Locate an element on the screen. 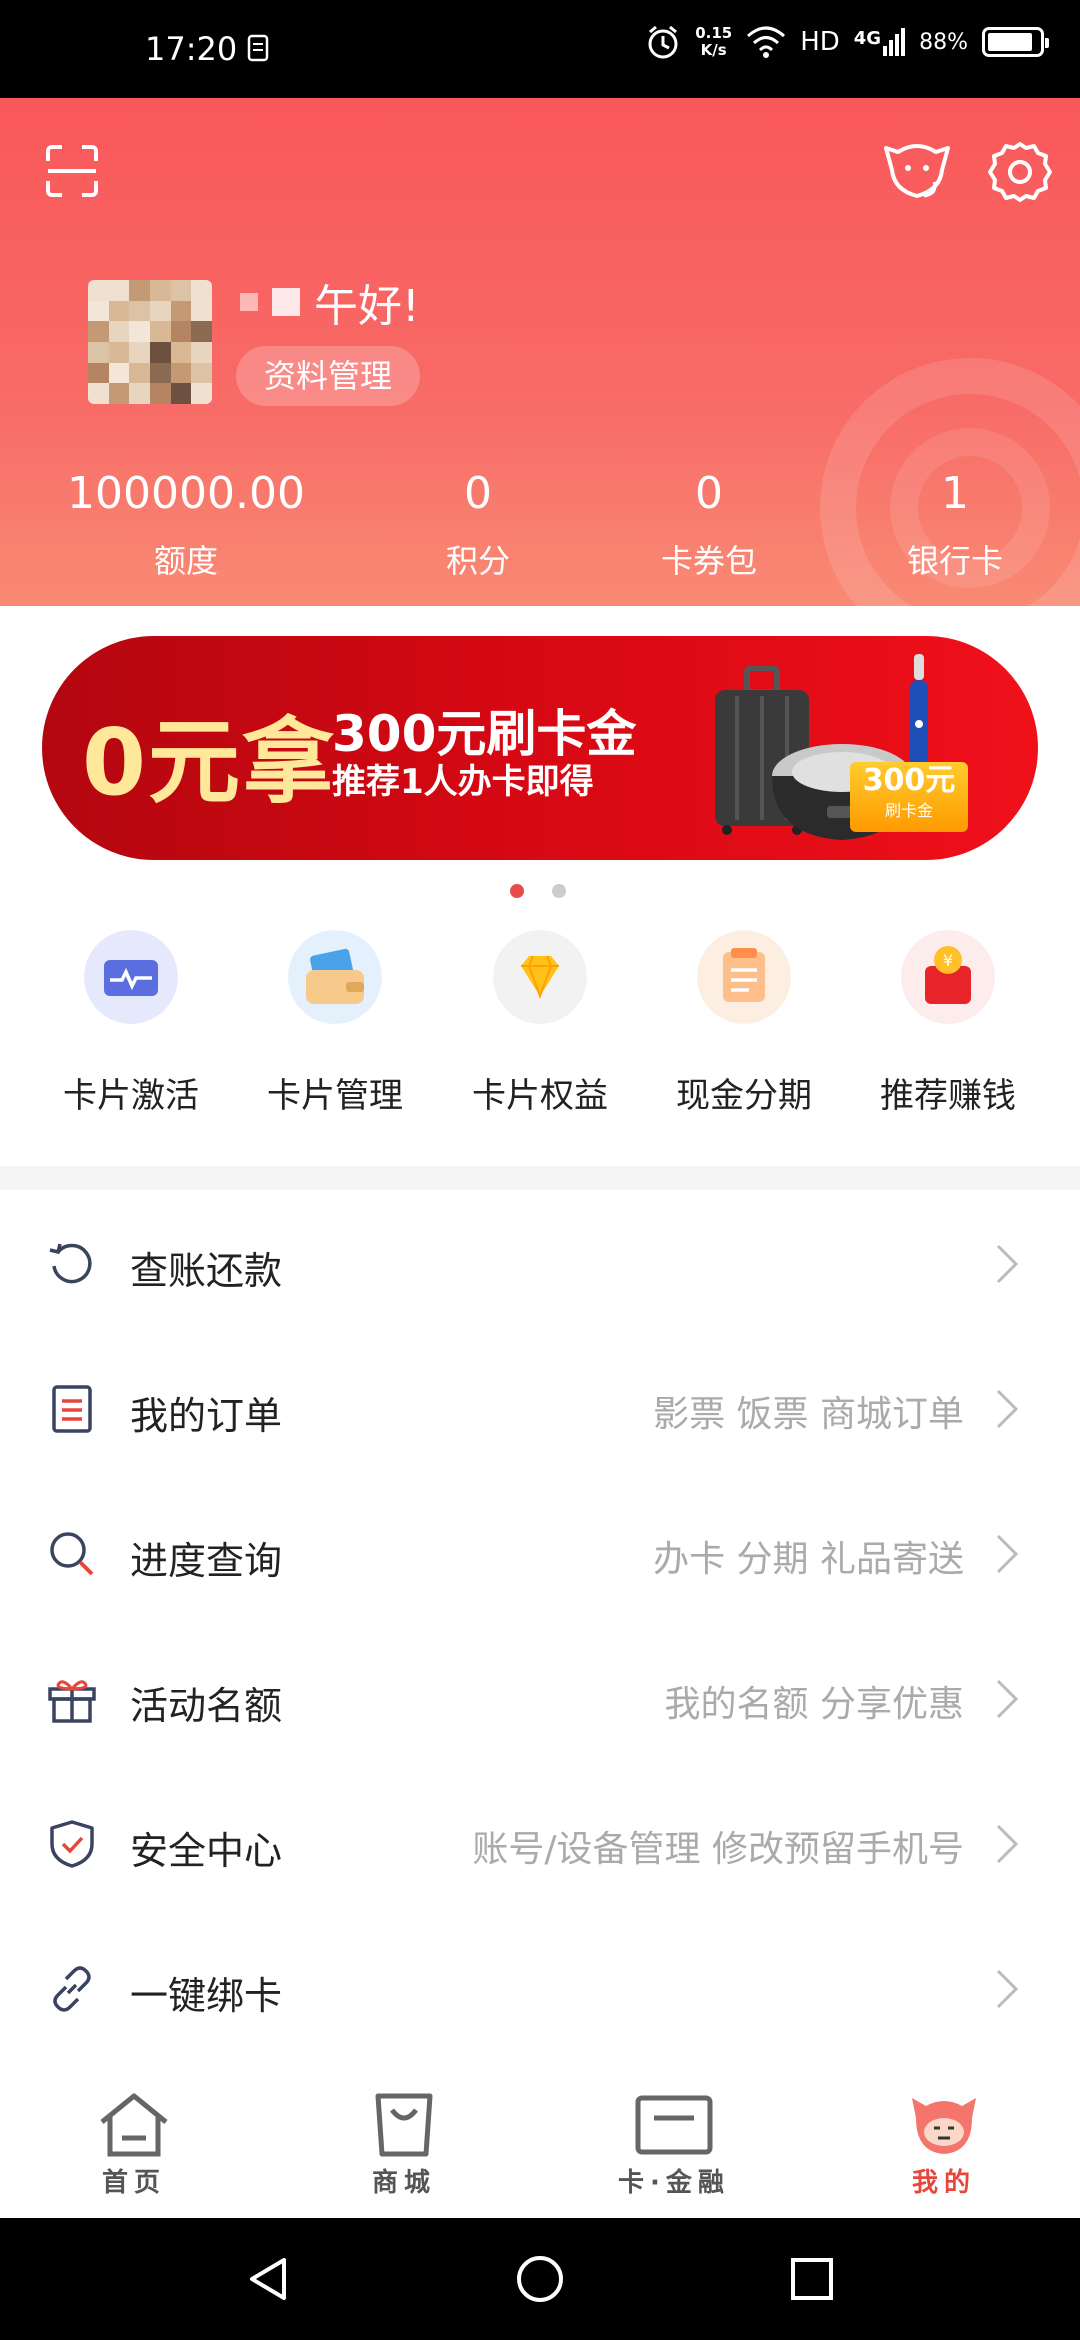 The width and height of the screenshot is (1080, 2340). list-item-progress: 进度查询 办卡 分期 礼品寄送 is located at coordinates (540, 1552).